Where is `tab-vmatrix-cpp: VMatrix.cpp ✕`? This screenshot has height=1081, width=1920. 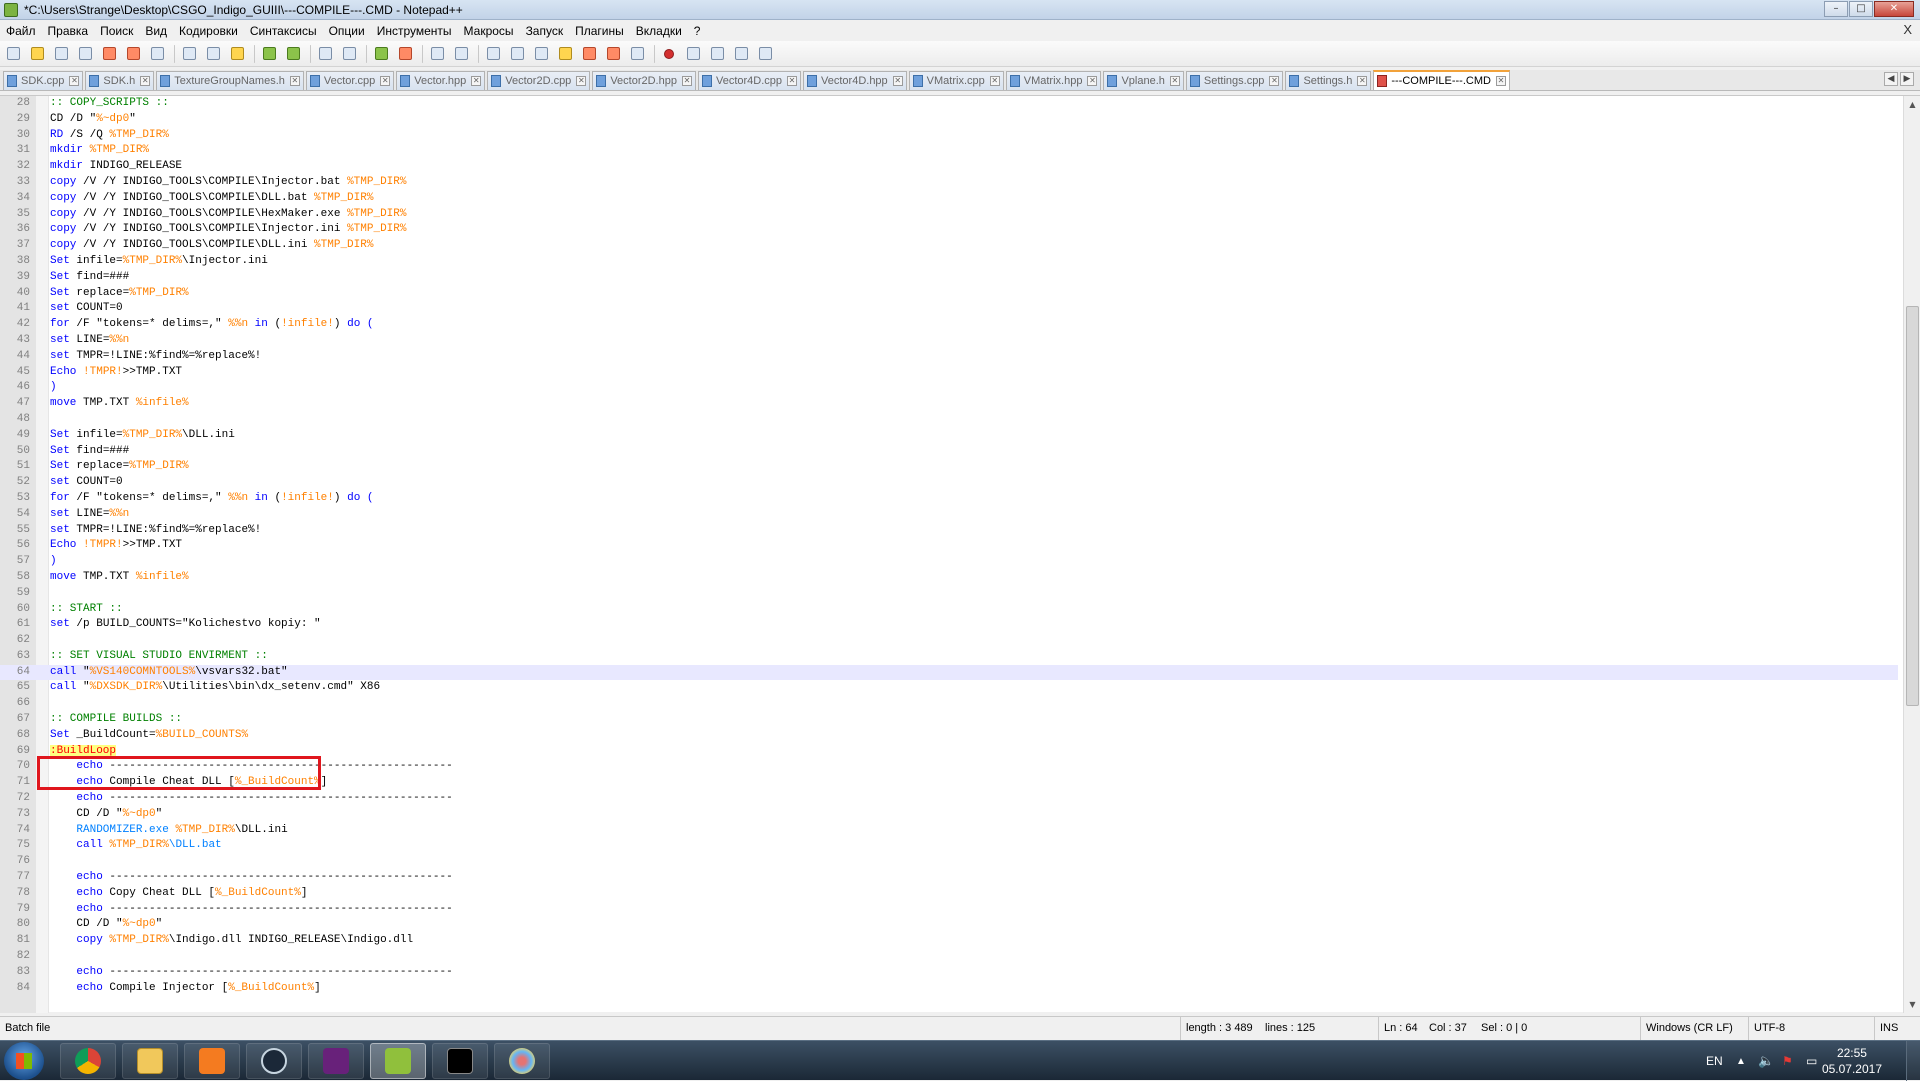 tab-vmatrix-cpp: VMatrix.cpp ✕ is located at coordinates (956, 80).